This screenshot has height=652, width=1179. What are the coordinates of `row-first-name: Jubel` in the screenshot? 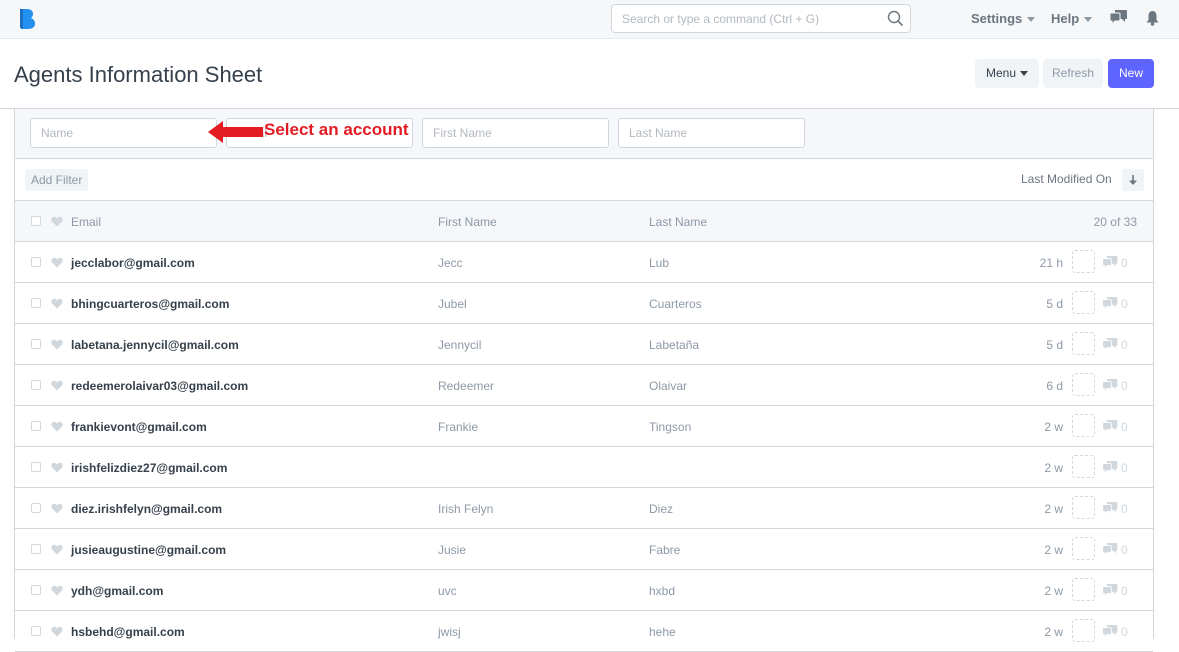 It's located at (452, 304).